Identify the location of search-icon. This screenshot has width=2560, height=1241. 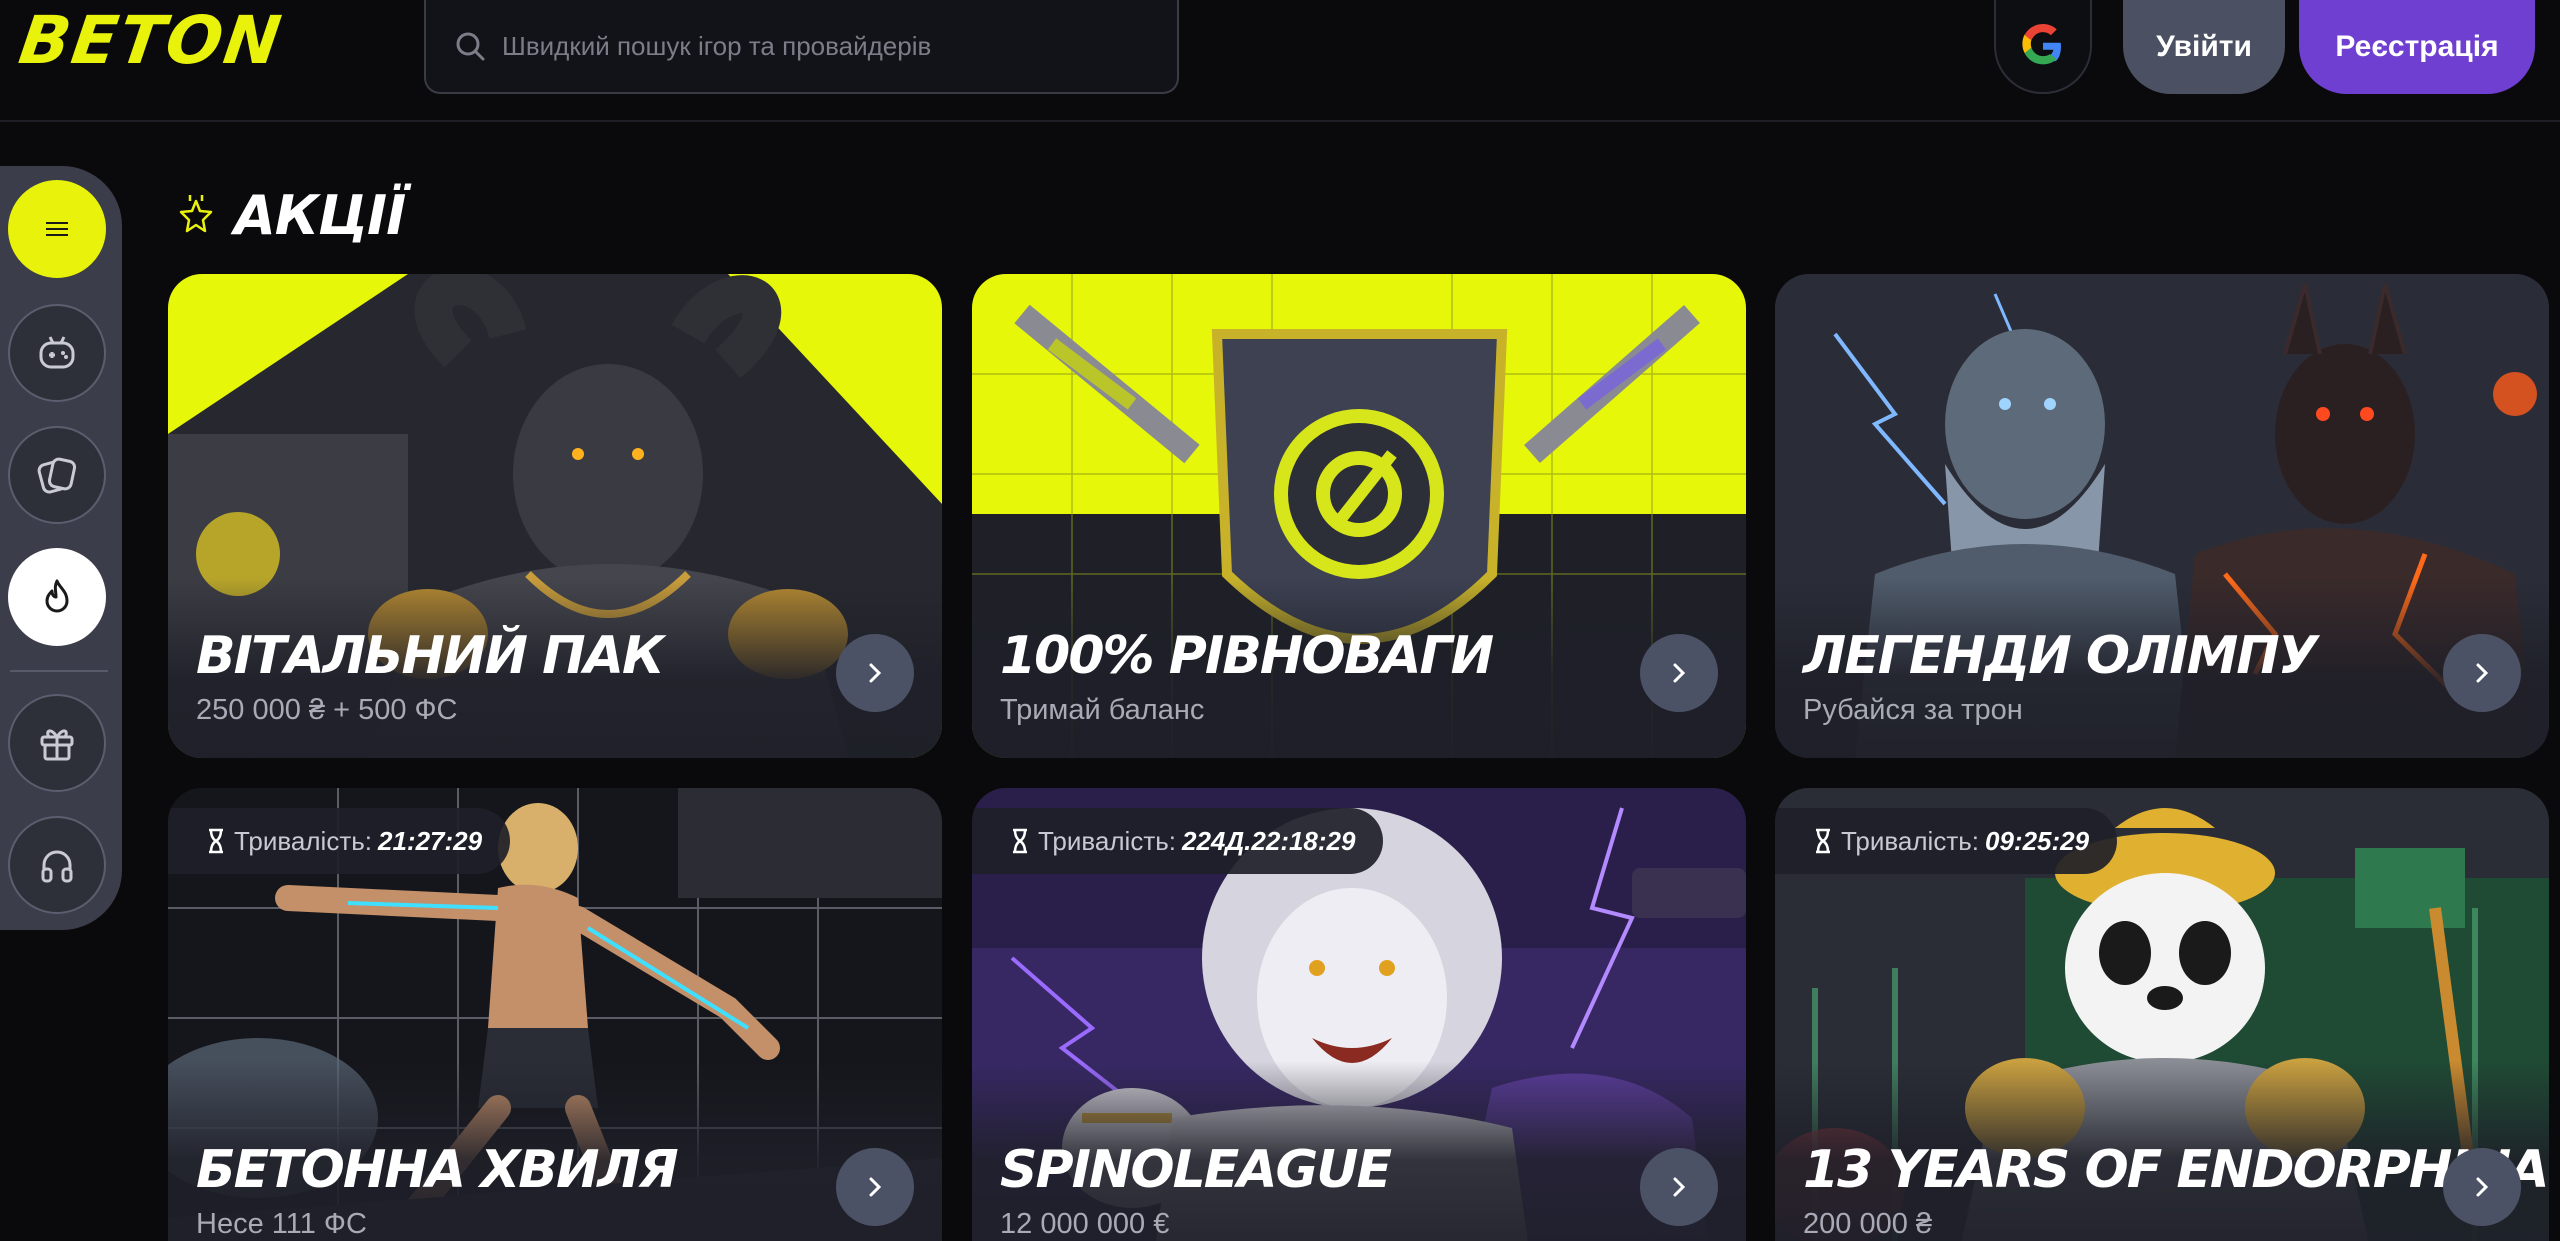
(470, 46).